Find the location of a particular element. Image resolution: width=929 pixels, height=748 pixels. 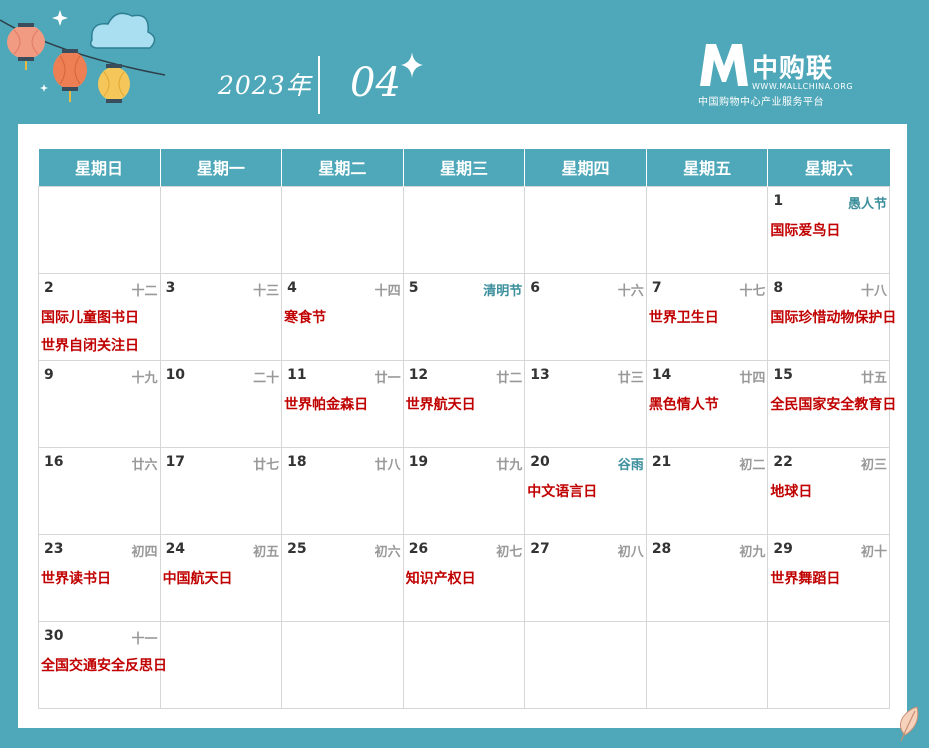

day-number: 12 is located at coordinates (418, 374).